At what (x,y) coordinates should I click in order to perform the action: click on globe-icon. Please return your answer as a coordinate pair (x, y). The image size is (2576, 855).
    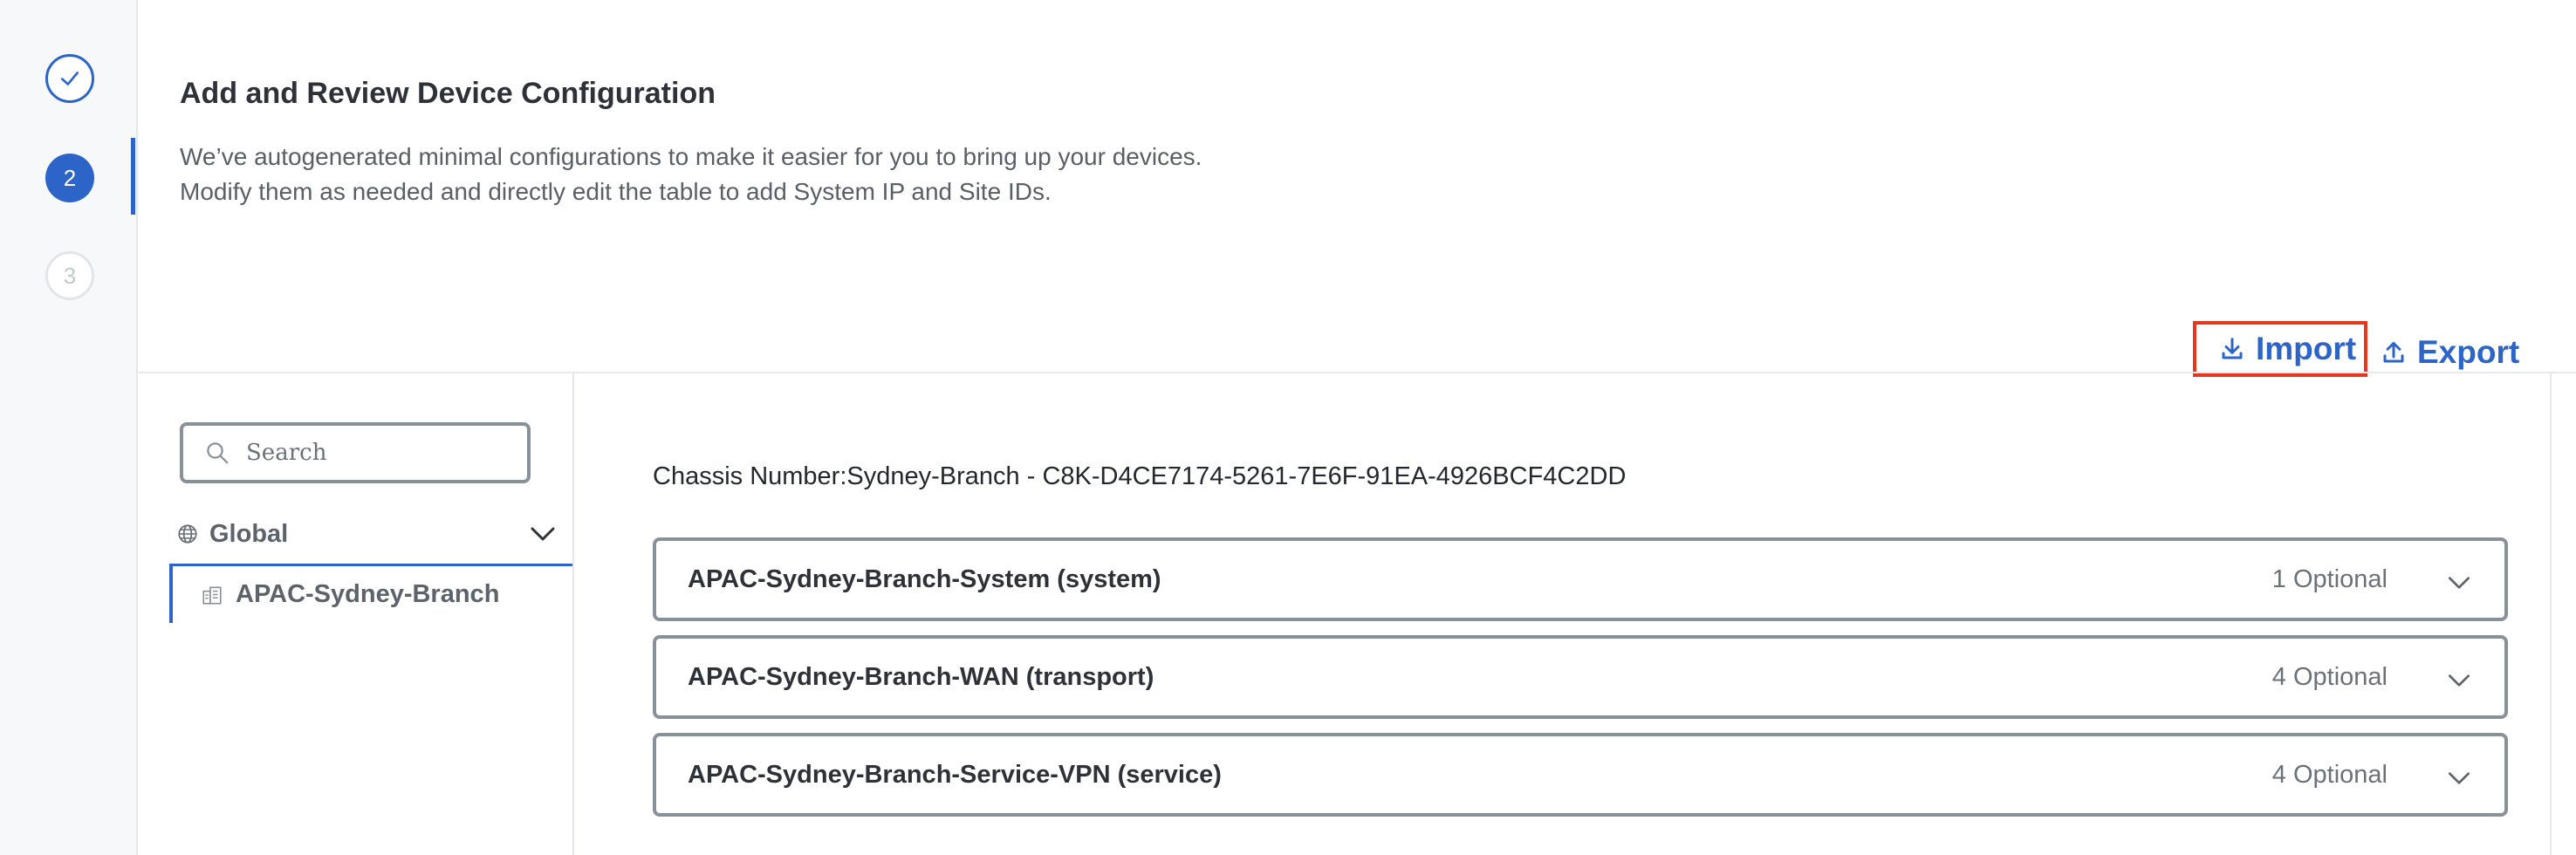
    Looking at the image, I should click on (187, 534).